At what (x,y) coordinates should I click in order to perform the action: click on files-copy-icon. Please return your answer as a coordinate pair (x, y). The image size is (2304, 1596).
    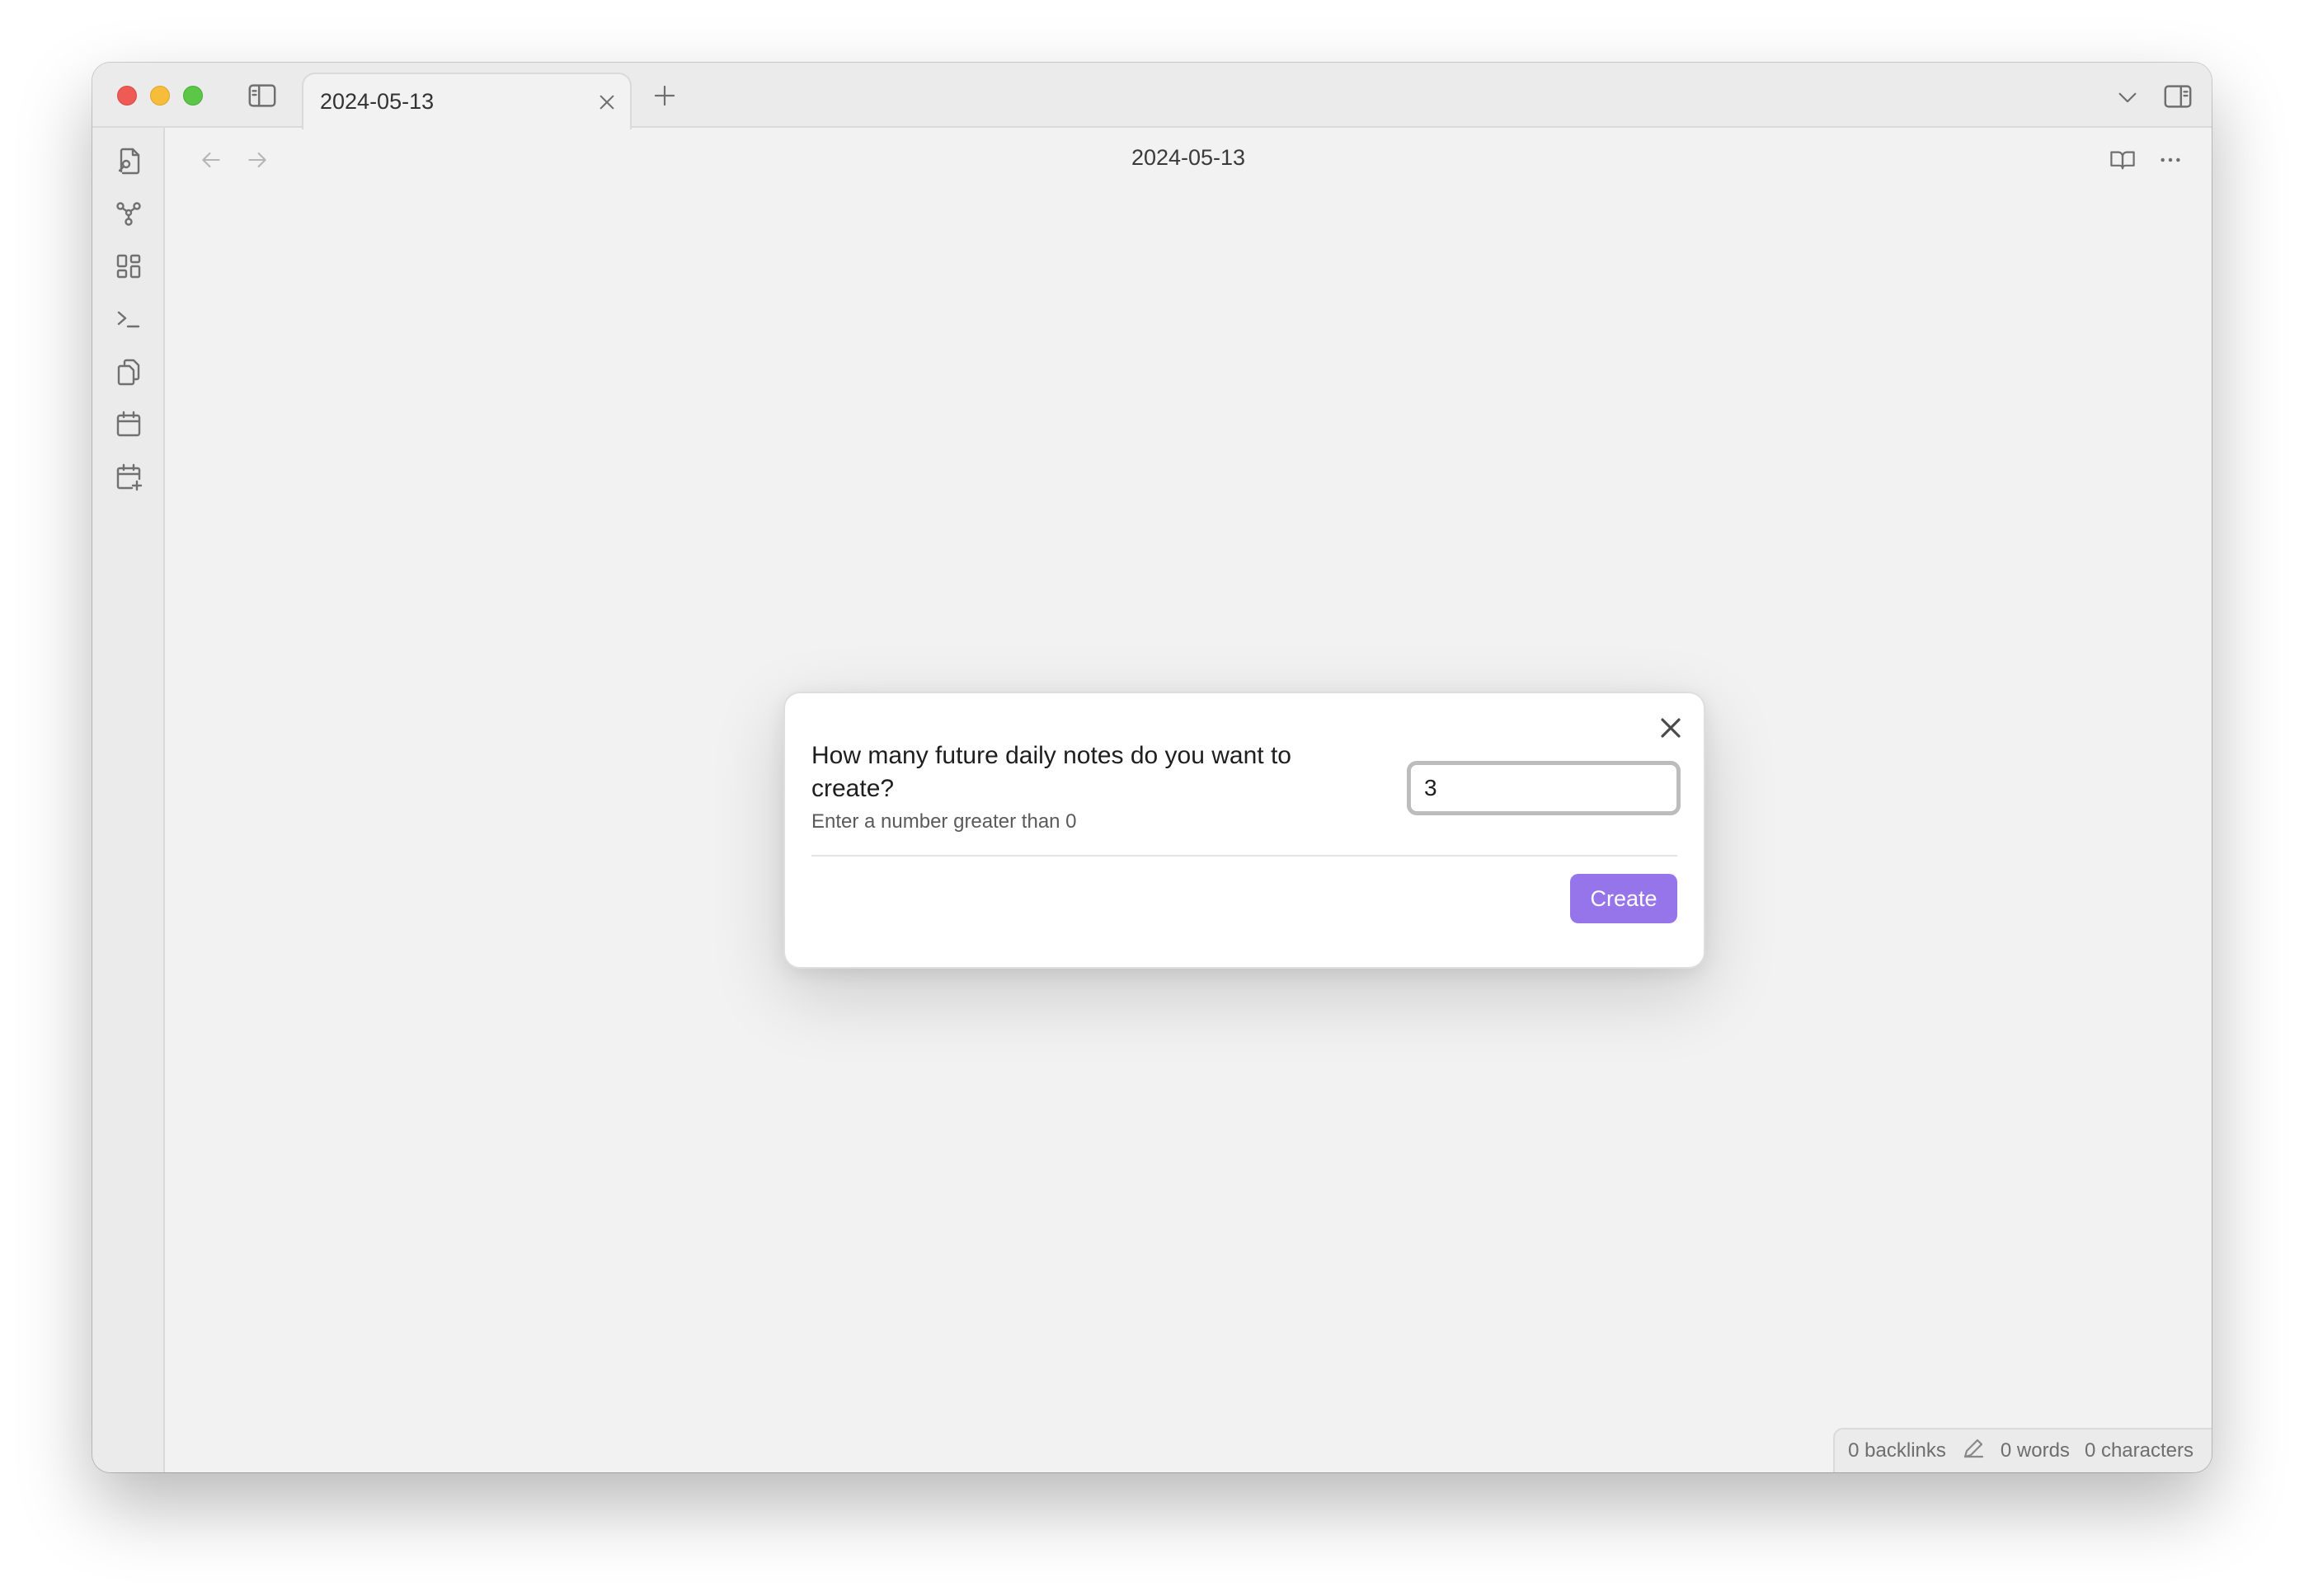
    Looking at the image, I should click on (128, 372).